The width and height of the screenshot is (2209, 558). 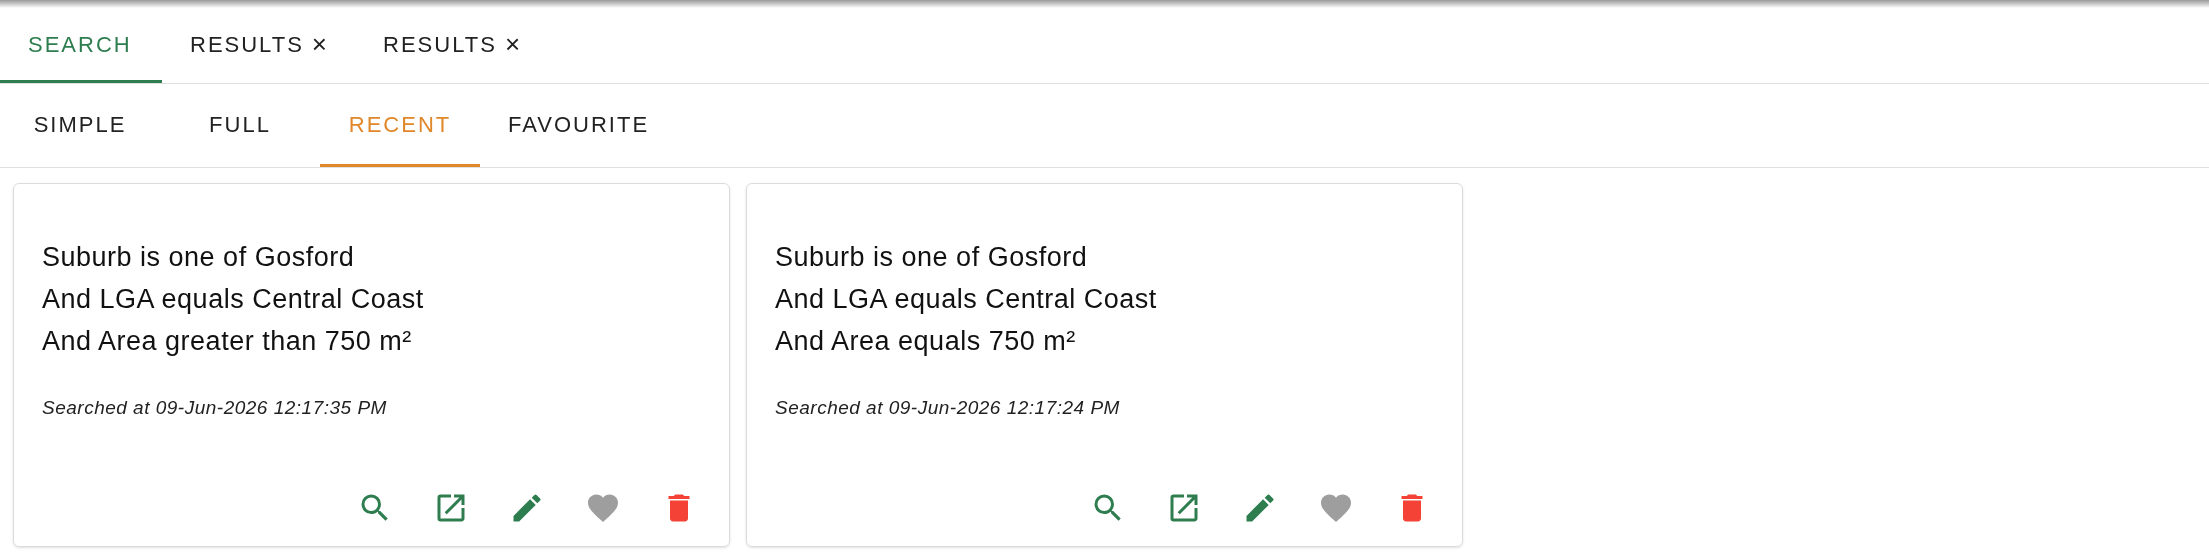 What do you see at coordinates (227, 341) in the screenshot?
I see `criteria-line: And Area greater than 750 m²` at bounding box center [227, 341].